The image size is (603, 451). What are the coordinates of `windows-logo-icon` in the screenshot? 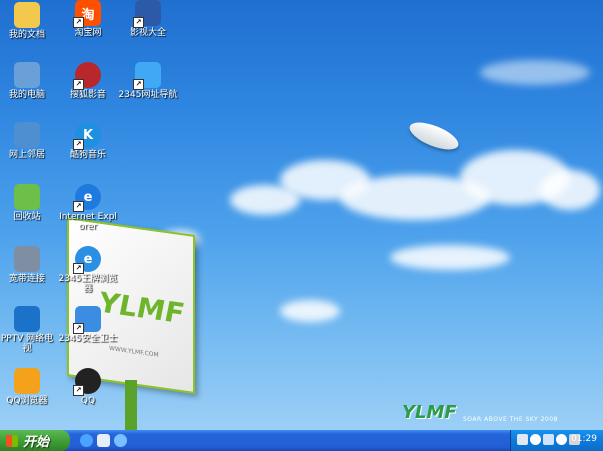 It's located at (12, 440).